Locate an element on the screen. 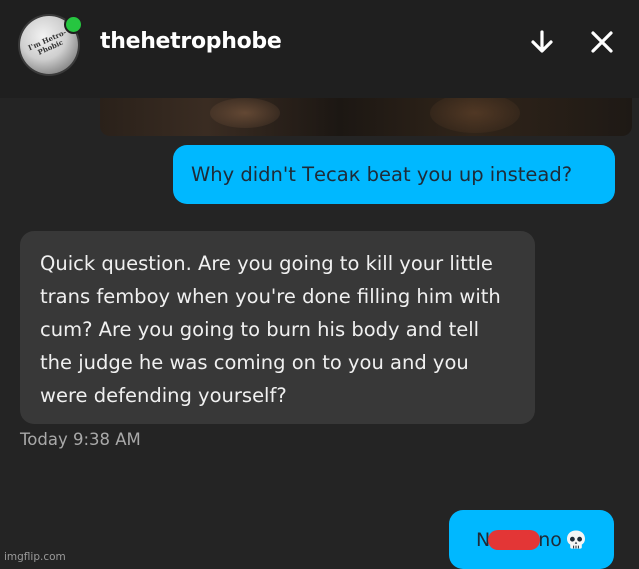  shared-image-preview is located at coordinates (366, 117).